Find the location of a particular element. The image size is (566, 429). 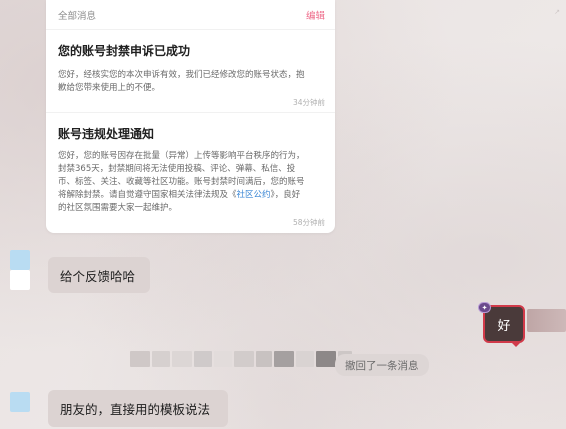

bubble-tail is located at coordinates (516, 344).